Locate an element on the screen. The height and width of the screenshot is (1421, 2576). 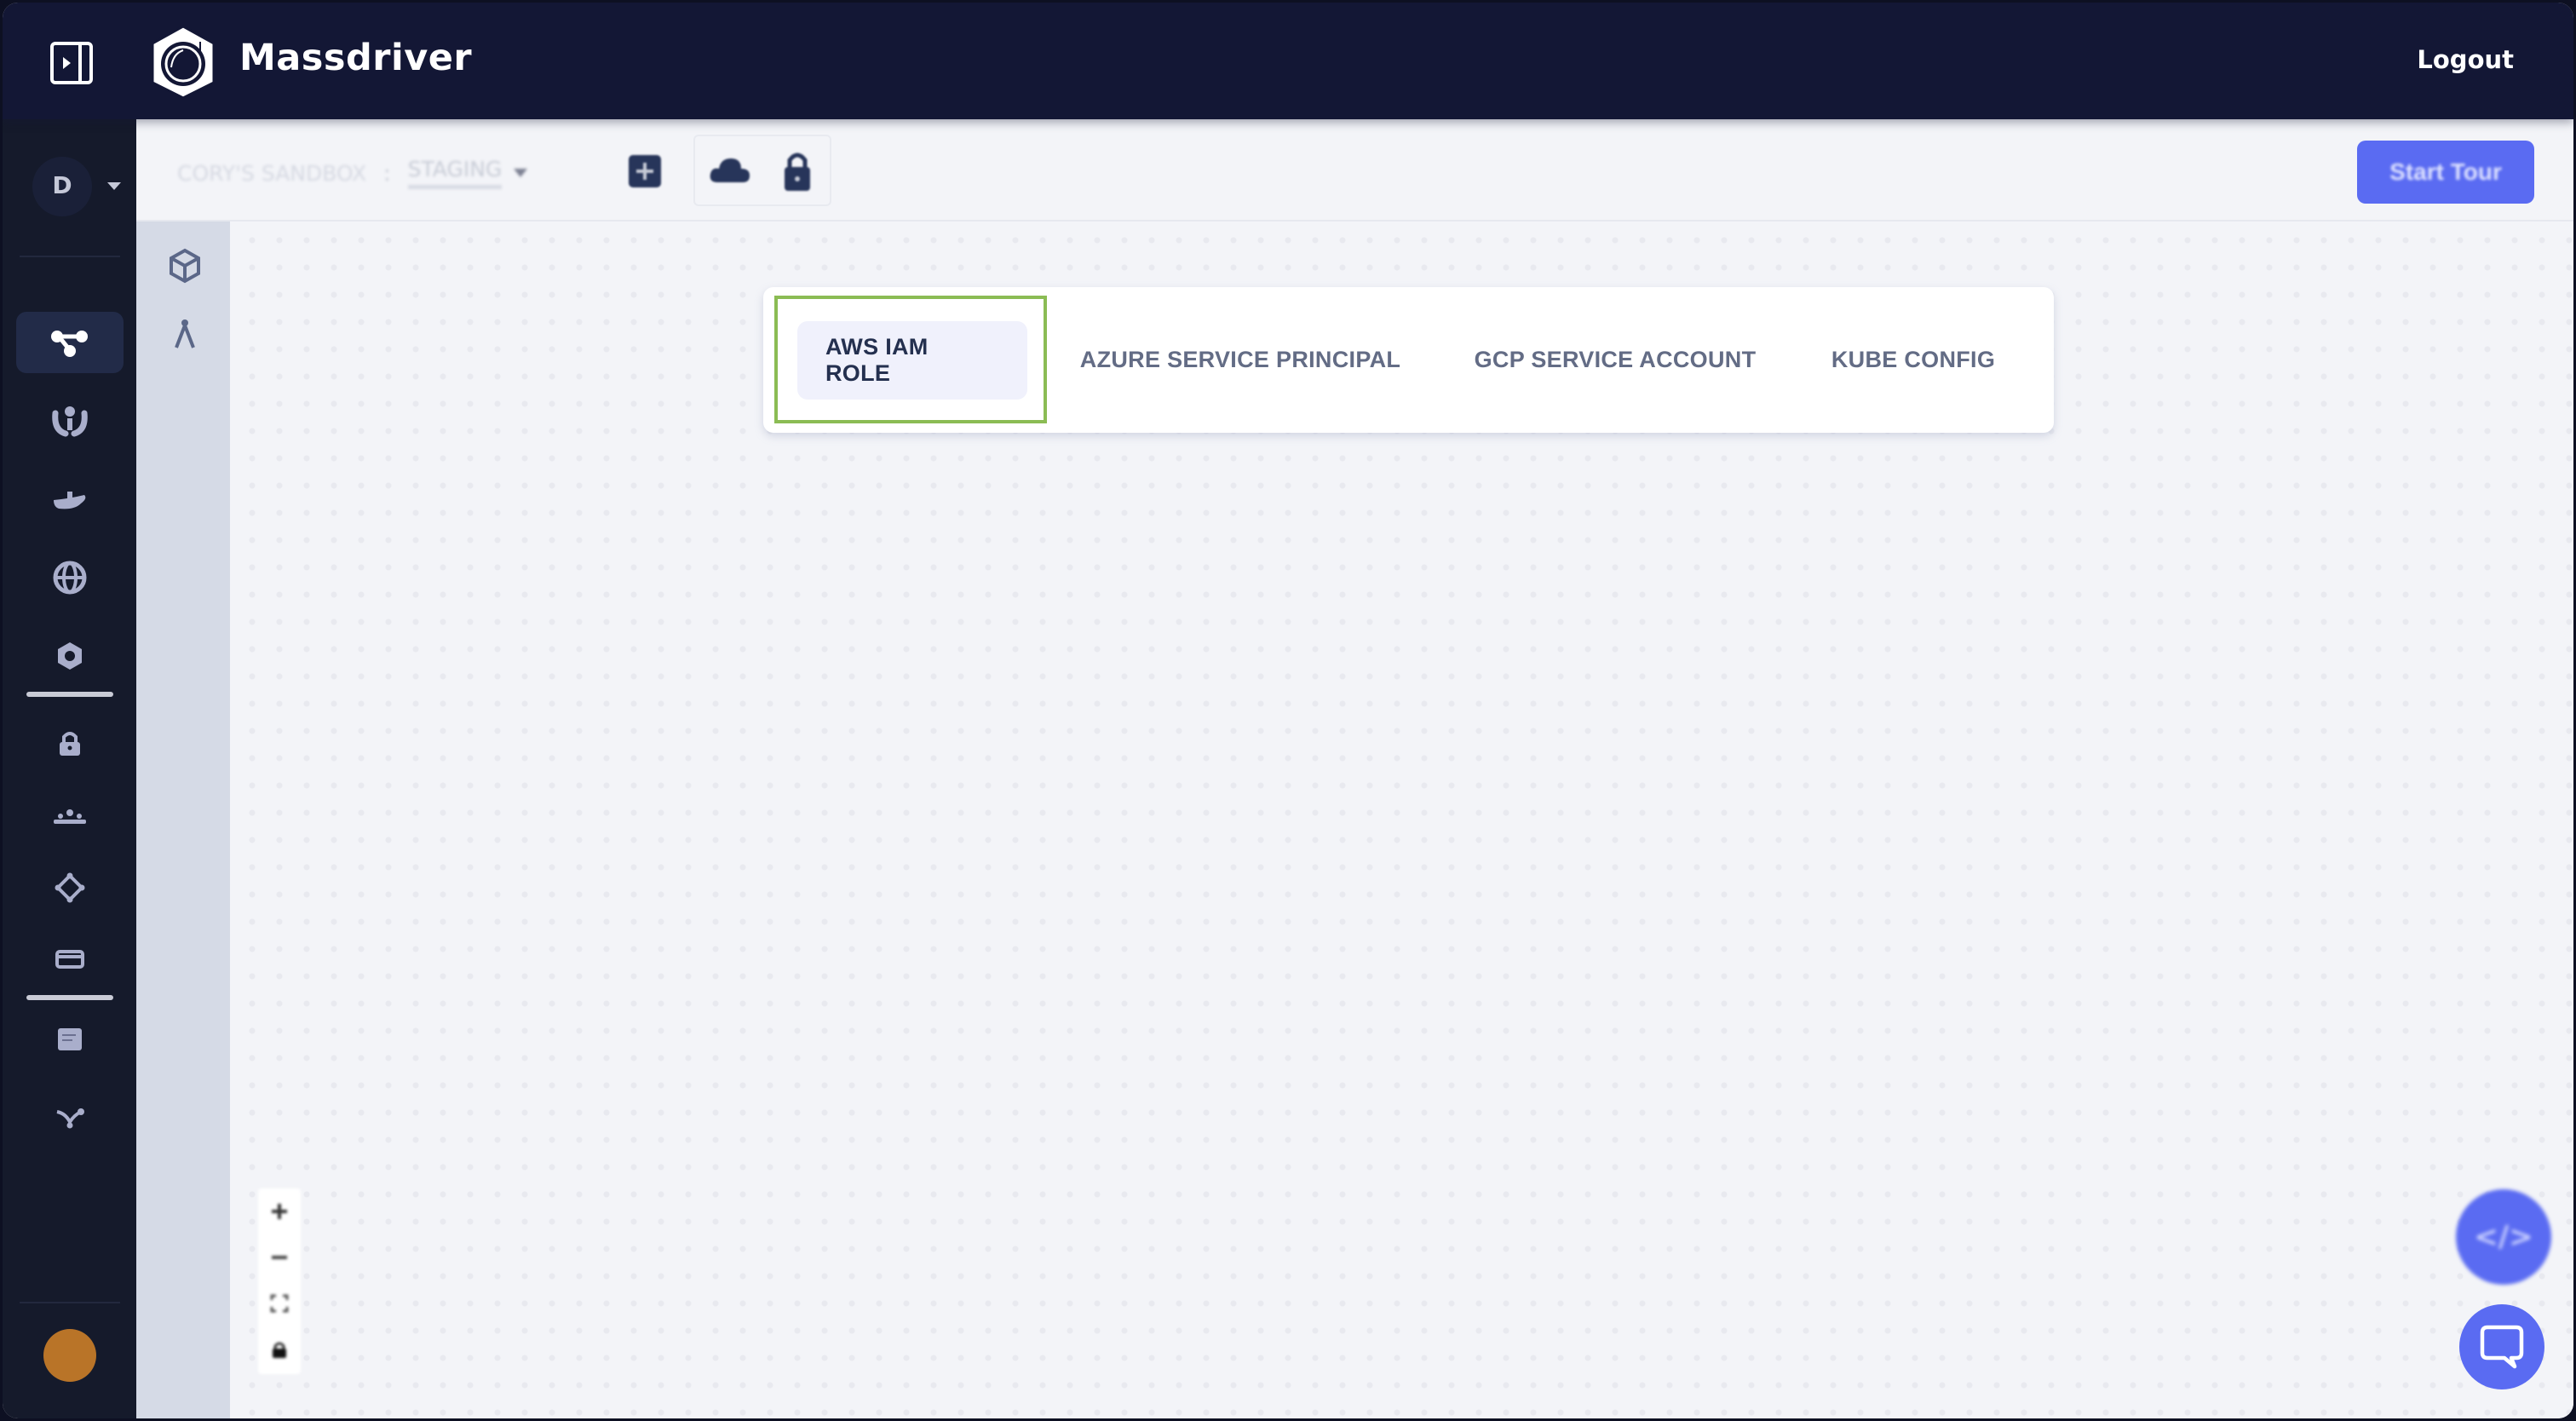
brand-name: Massdriver is located at coordinates (356, 58).